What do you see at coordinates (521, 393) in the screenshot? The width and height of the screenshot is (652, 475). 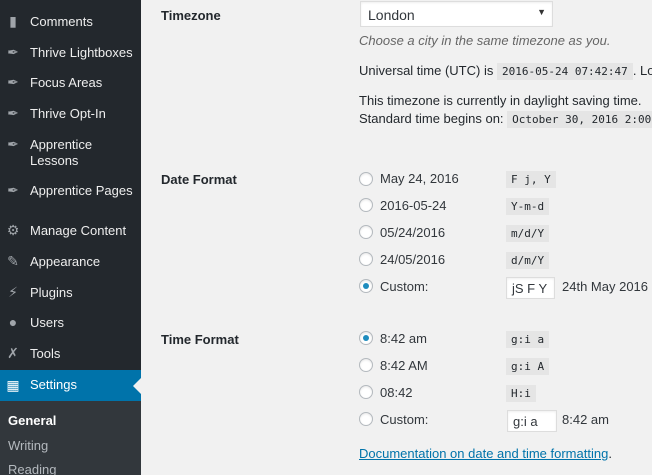 I see `time-format-code-3: H:i` at bounding box center [521, 393].